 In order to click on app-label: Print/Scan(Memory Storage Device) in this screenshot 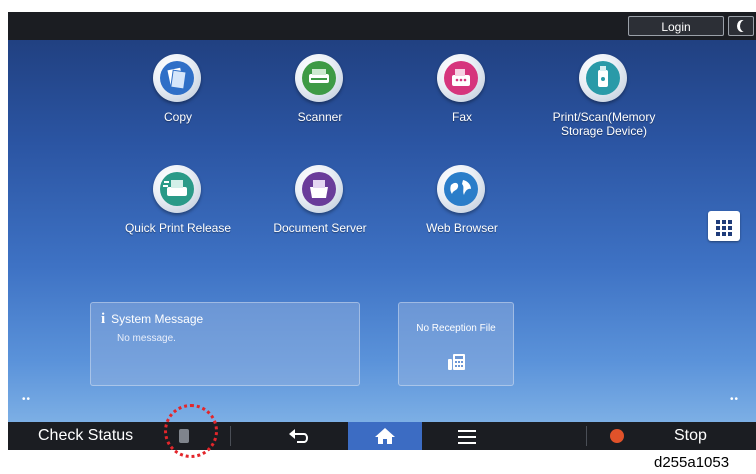, I will do `click(604, 124)`.